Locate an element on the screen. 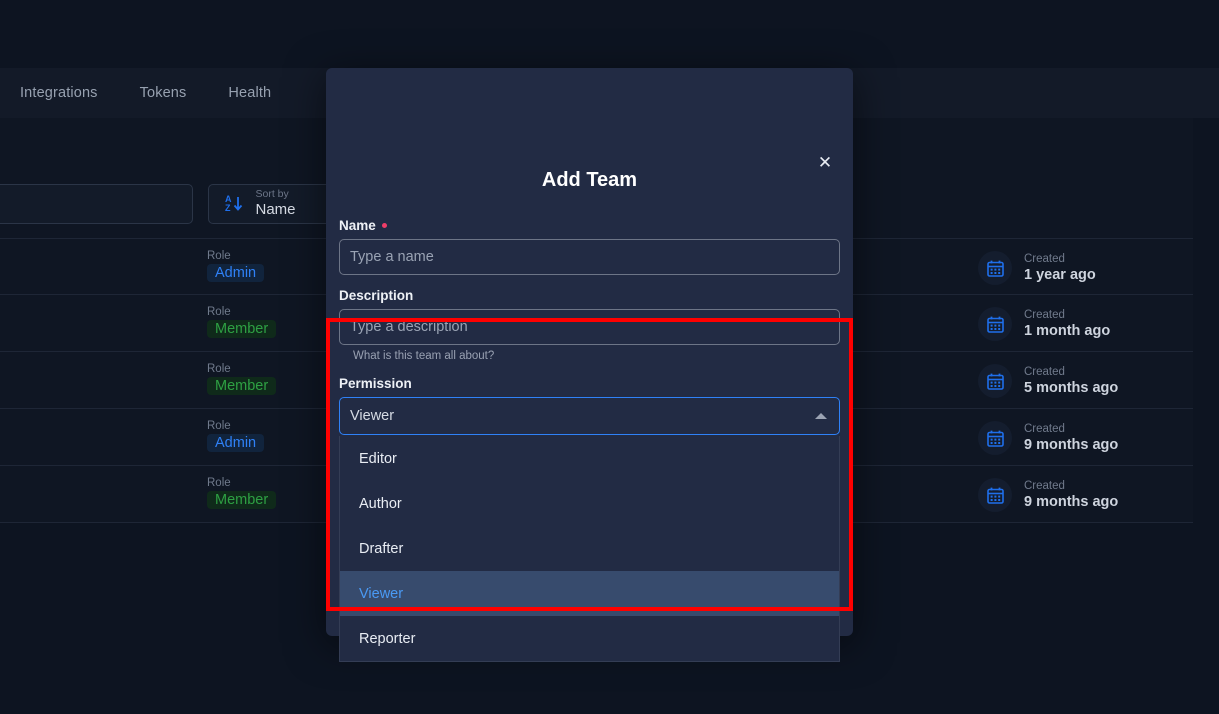  permission-option: Author is located at coordinates (589, 503).